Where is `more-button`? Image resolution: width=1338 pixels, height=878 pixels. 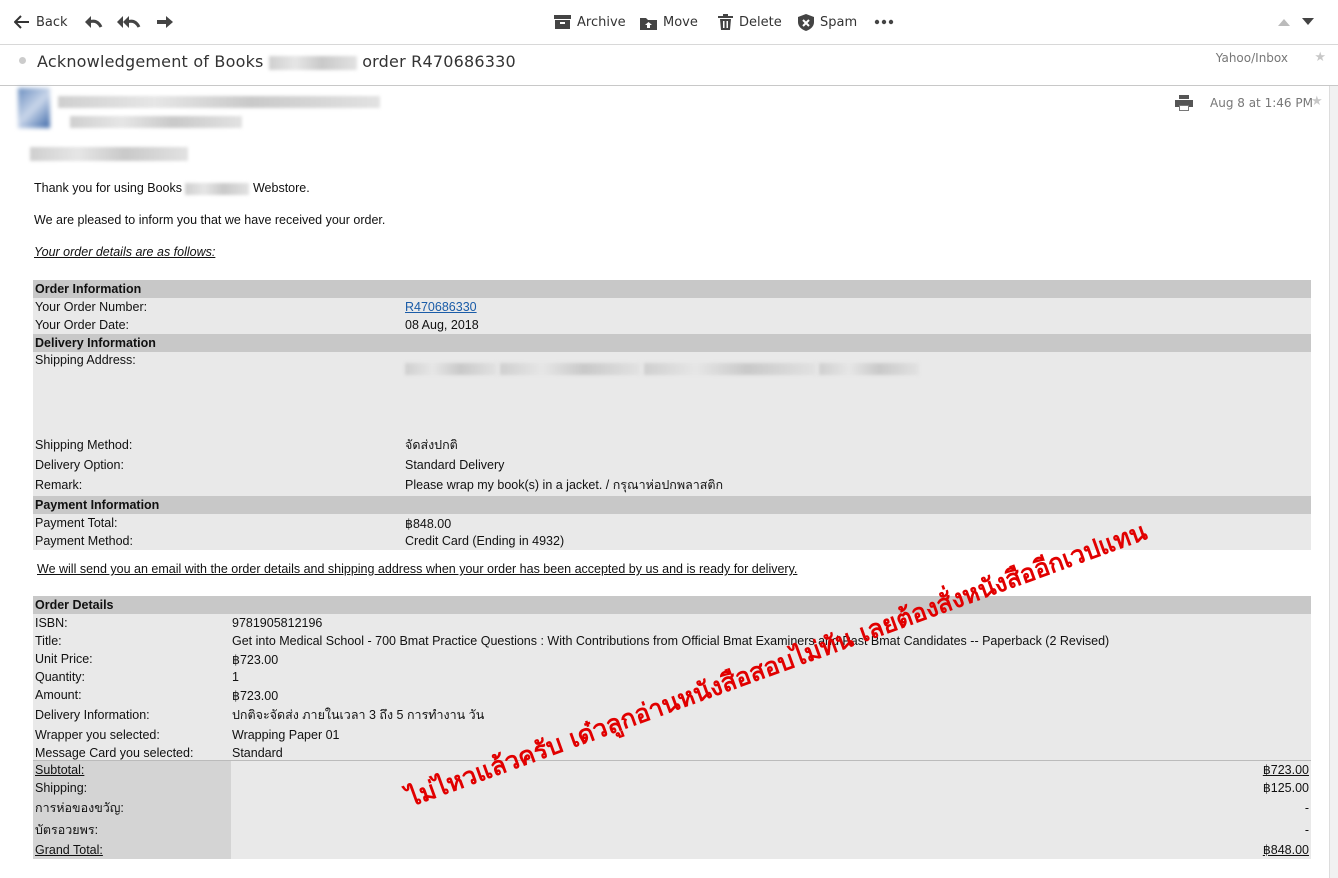
more-button is located at coordinates (884, 22).